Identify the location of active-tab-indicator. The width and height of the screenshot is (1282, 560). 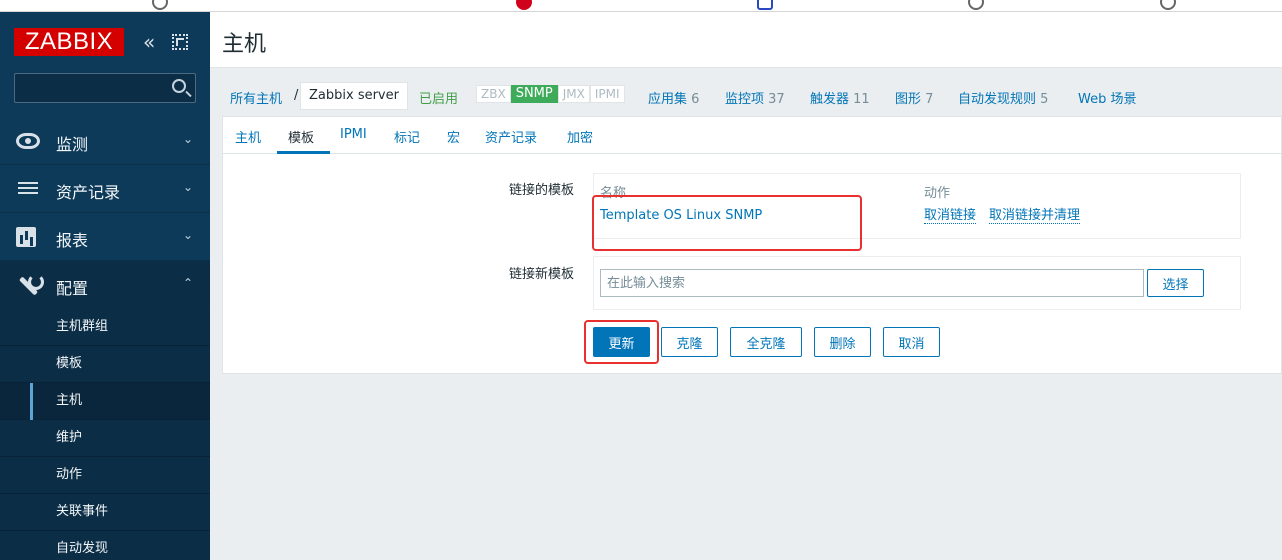
(303, 152).